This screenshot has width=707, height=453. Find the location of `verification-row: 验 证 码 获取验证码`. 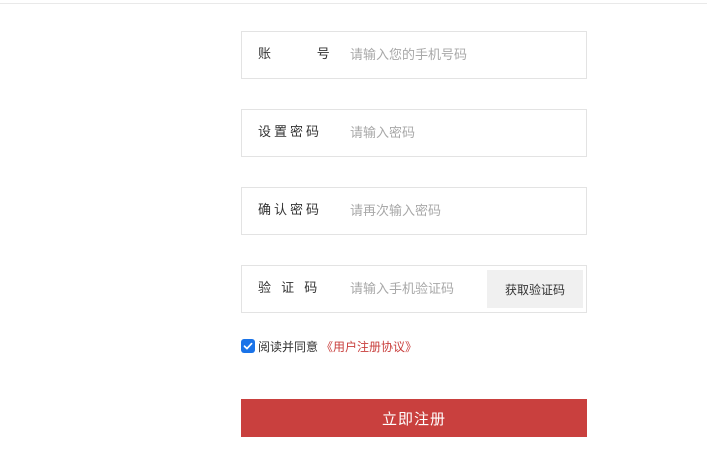

verification-row: 验 证 码 获取验证码 is located at coordinates (414, 289).